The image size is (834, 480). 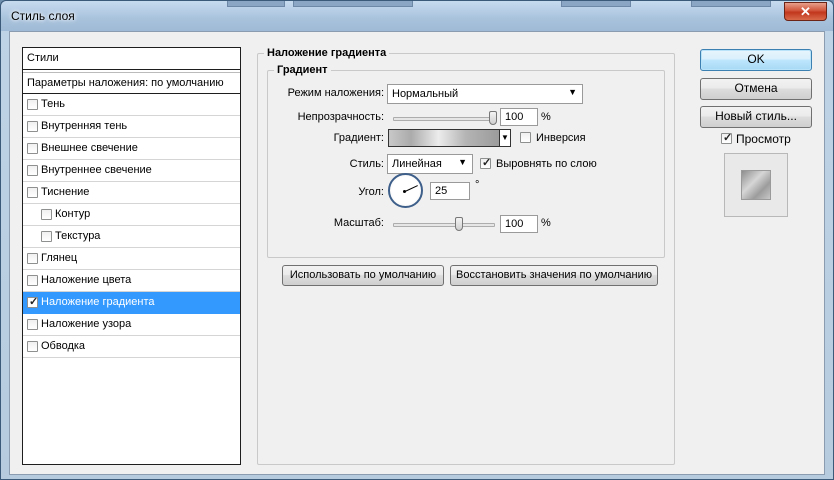 I want to click on style-item-label: Внутреннее свечение, so click(x=96, y=170).